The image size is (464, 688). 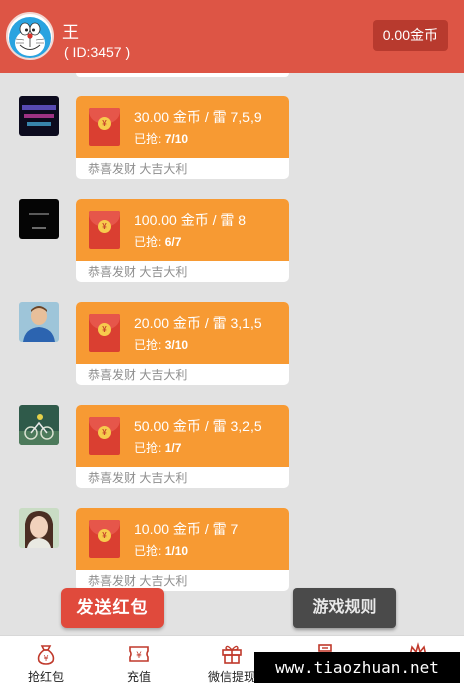 I want to click on list-item: ¥ 50.00 金币 / 雷 3,2,5 已抢: 1/7 恭喜发财 大吉大利, so click(x=232, y=451).